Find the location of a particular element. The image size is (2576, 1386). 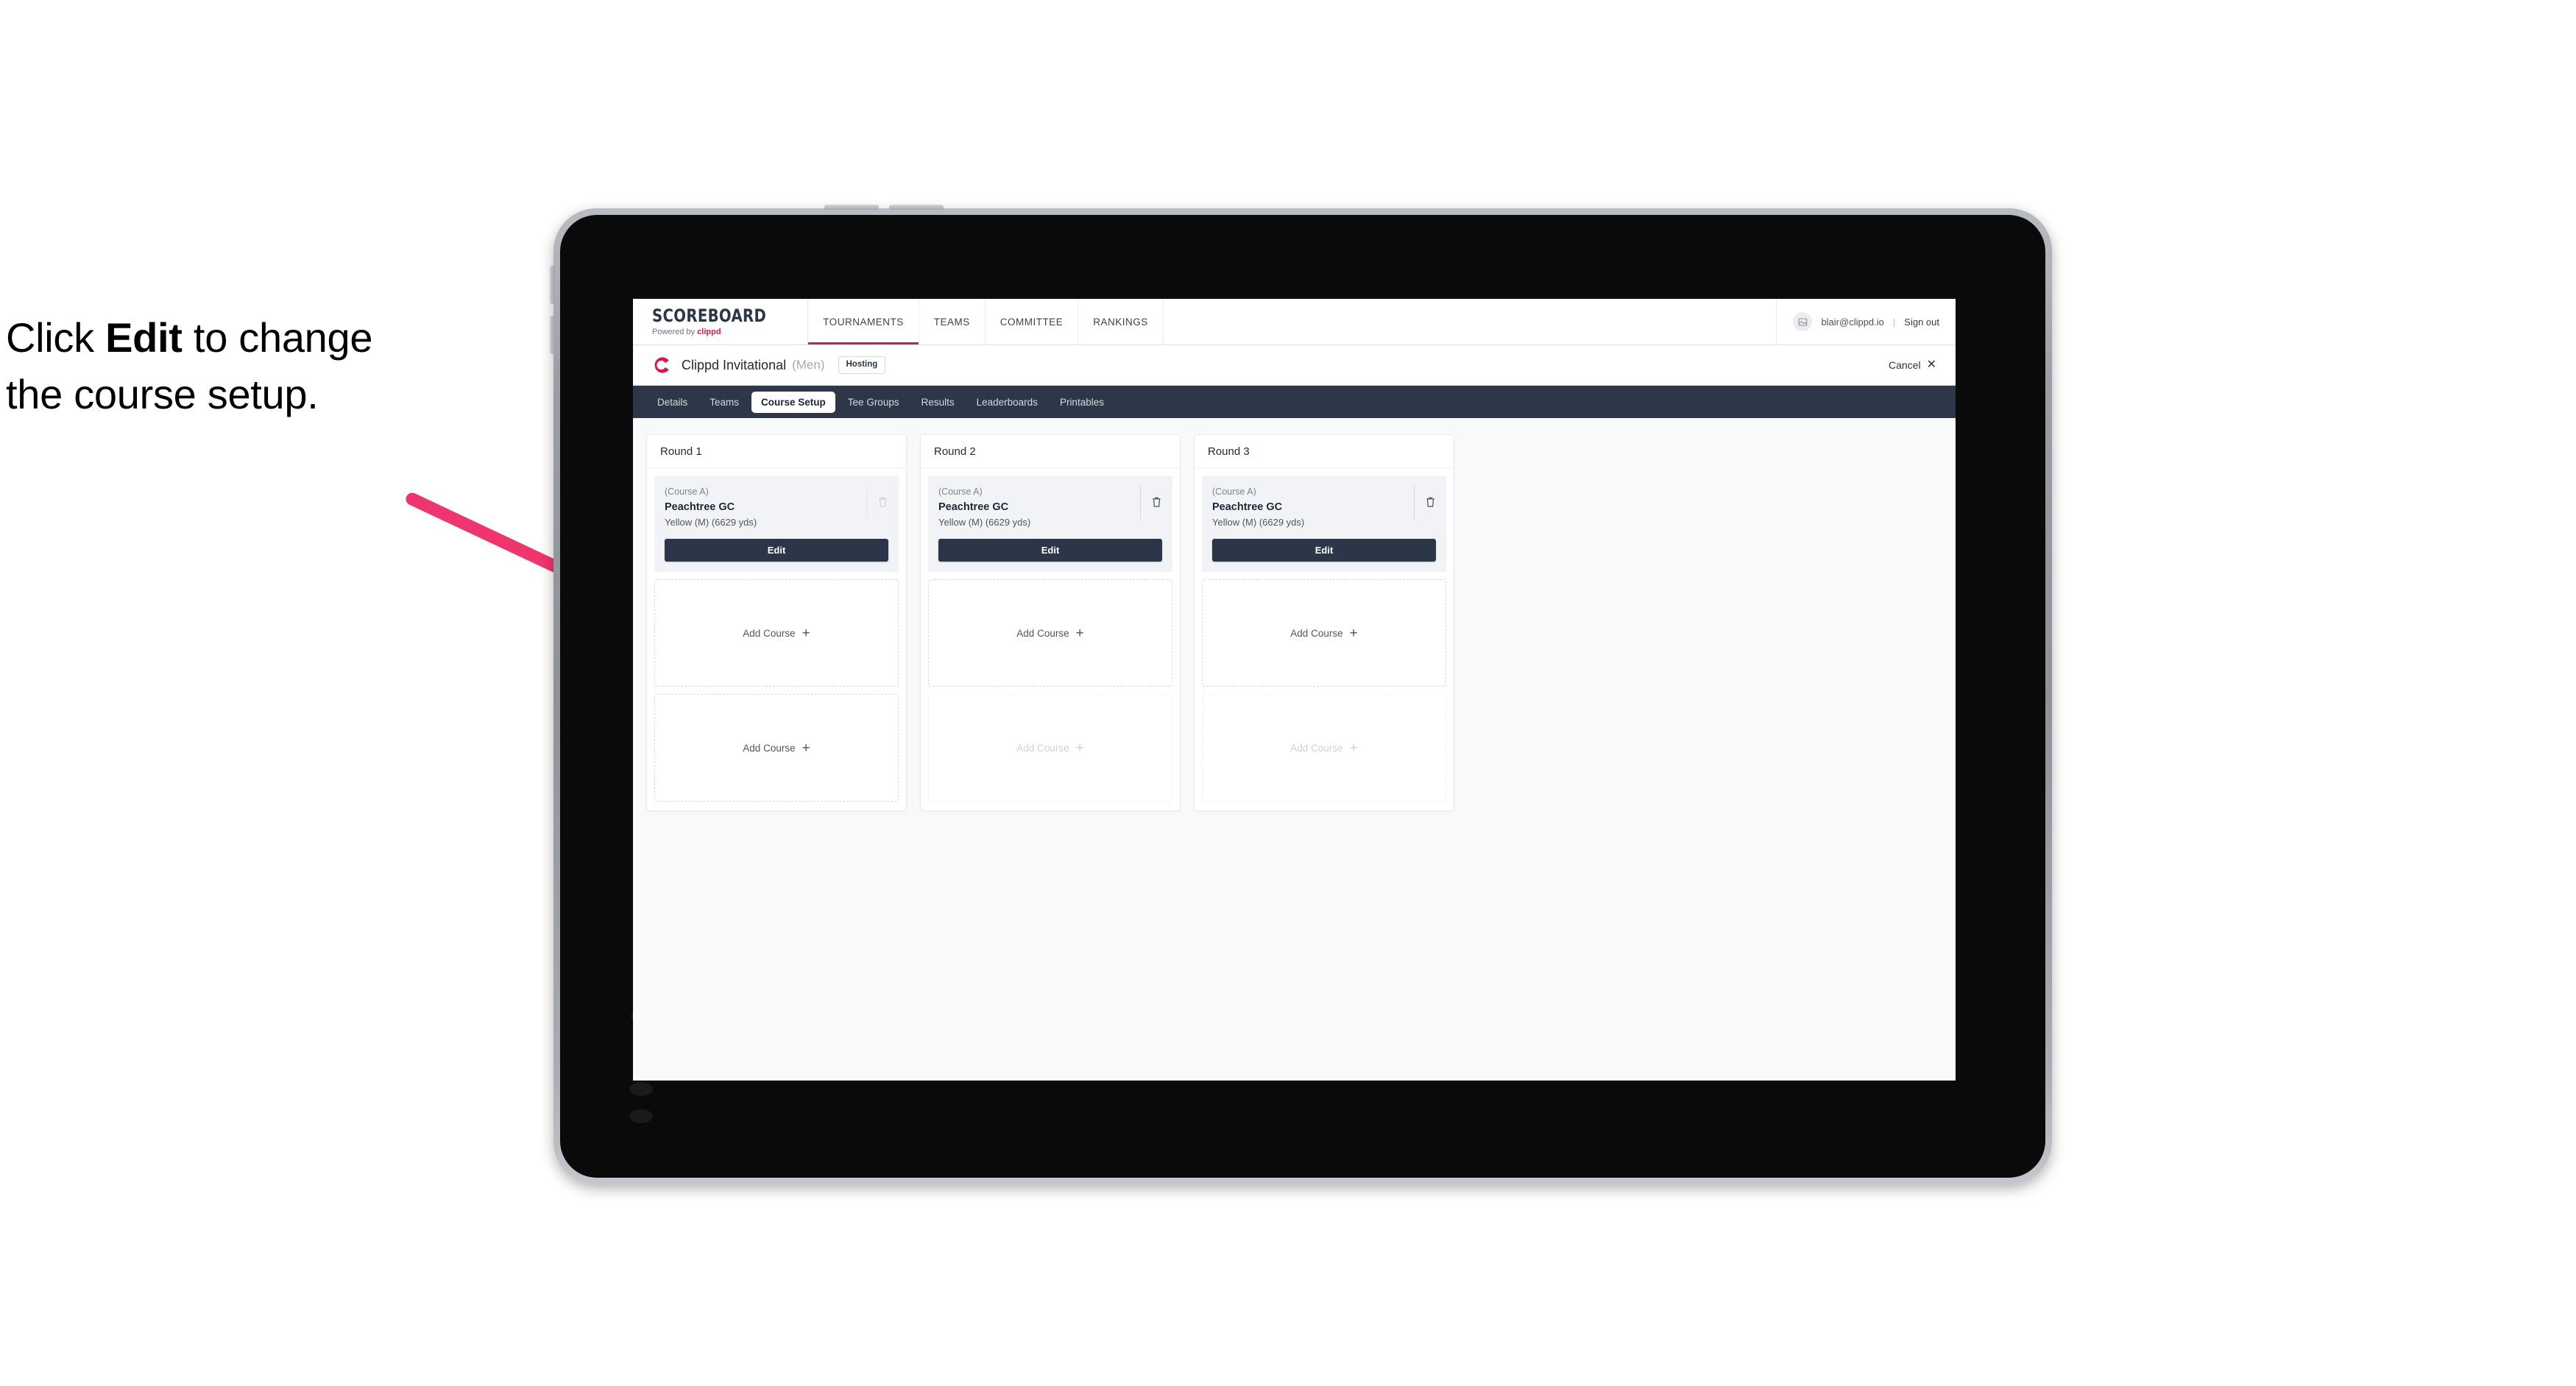

nav-item-rankings: RANKINGS is located at coordinates (1121, 321).